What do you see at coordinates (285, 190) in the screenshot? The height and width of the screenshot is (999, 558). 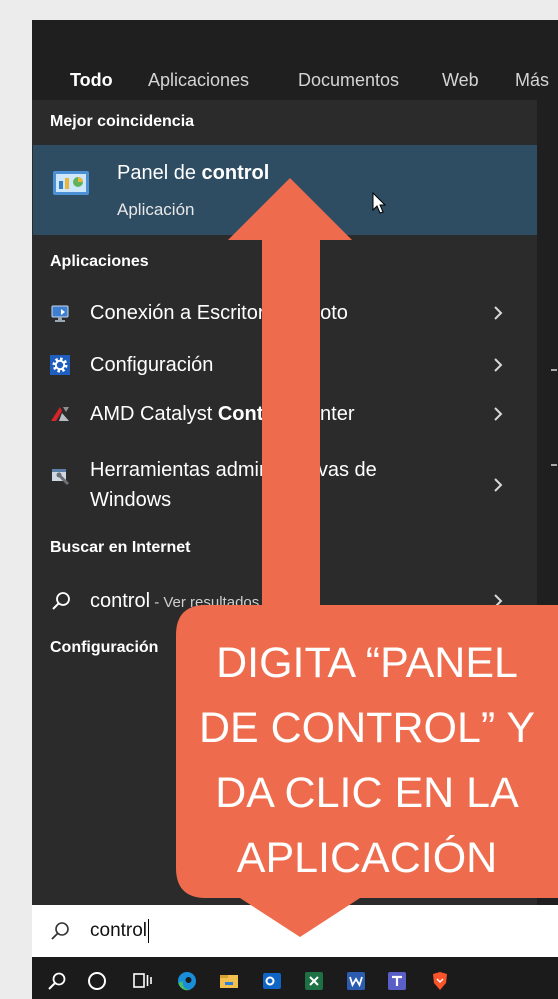 I see `best-match-row` at bounding box center [285, 190].